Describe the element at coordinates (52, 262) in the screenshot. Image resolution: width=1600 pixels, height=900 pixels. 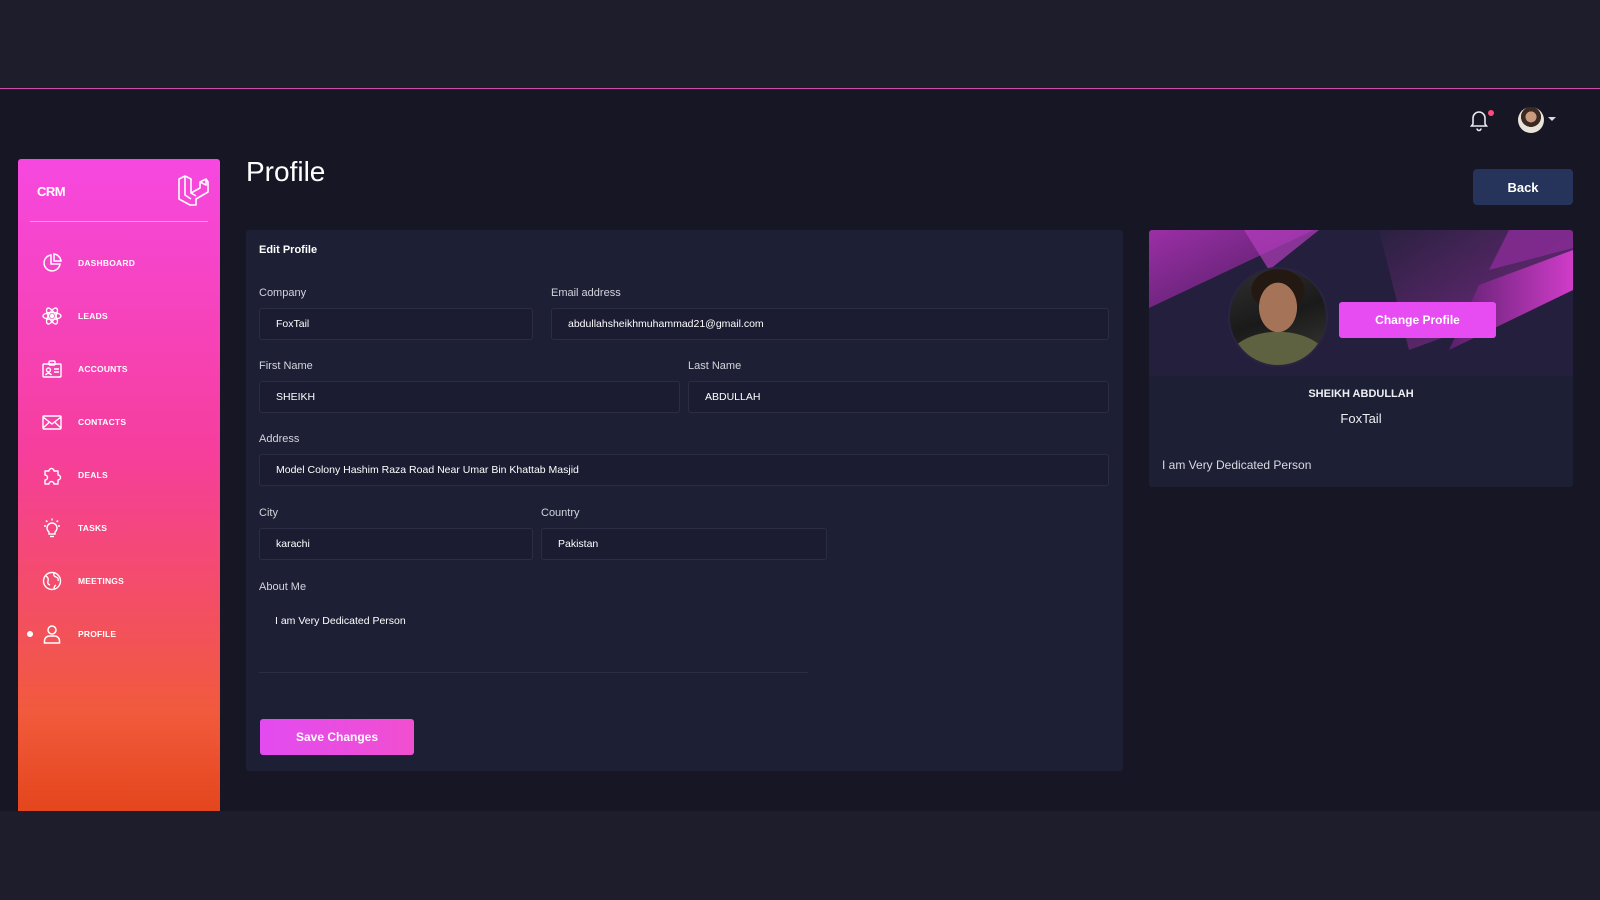
I see `pie-chart-icon` at that location.